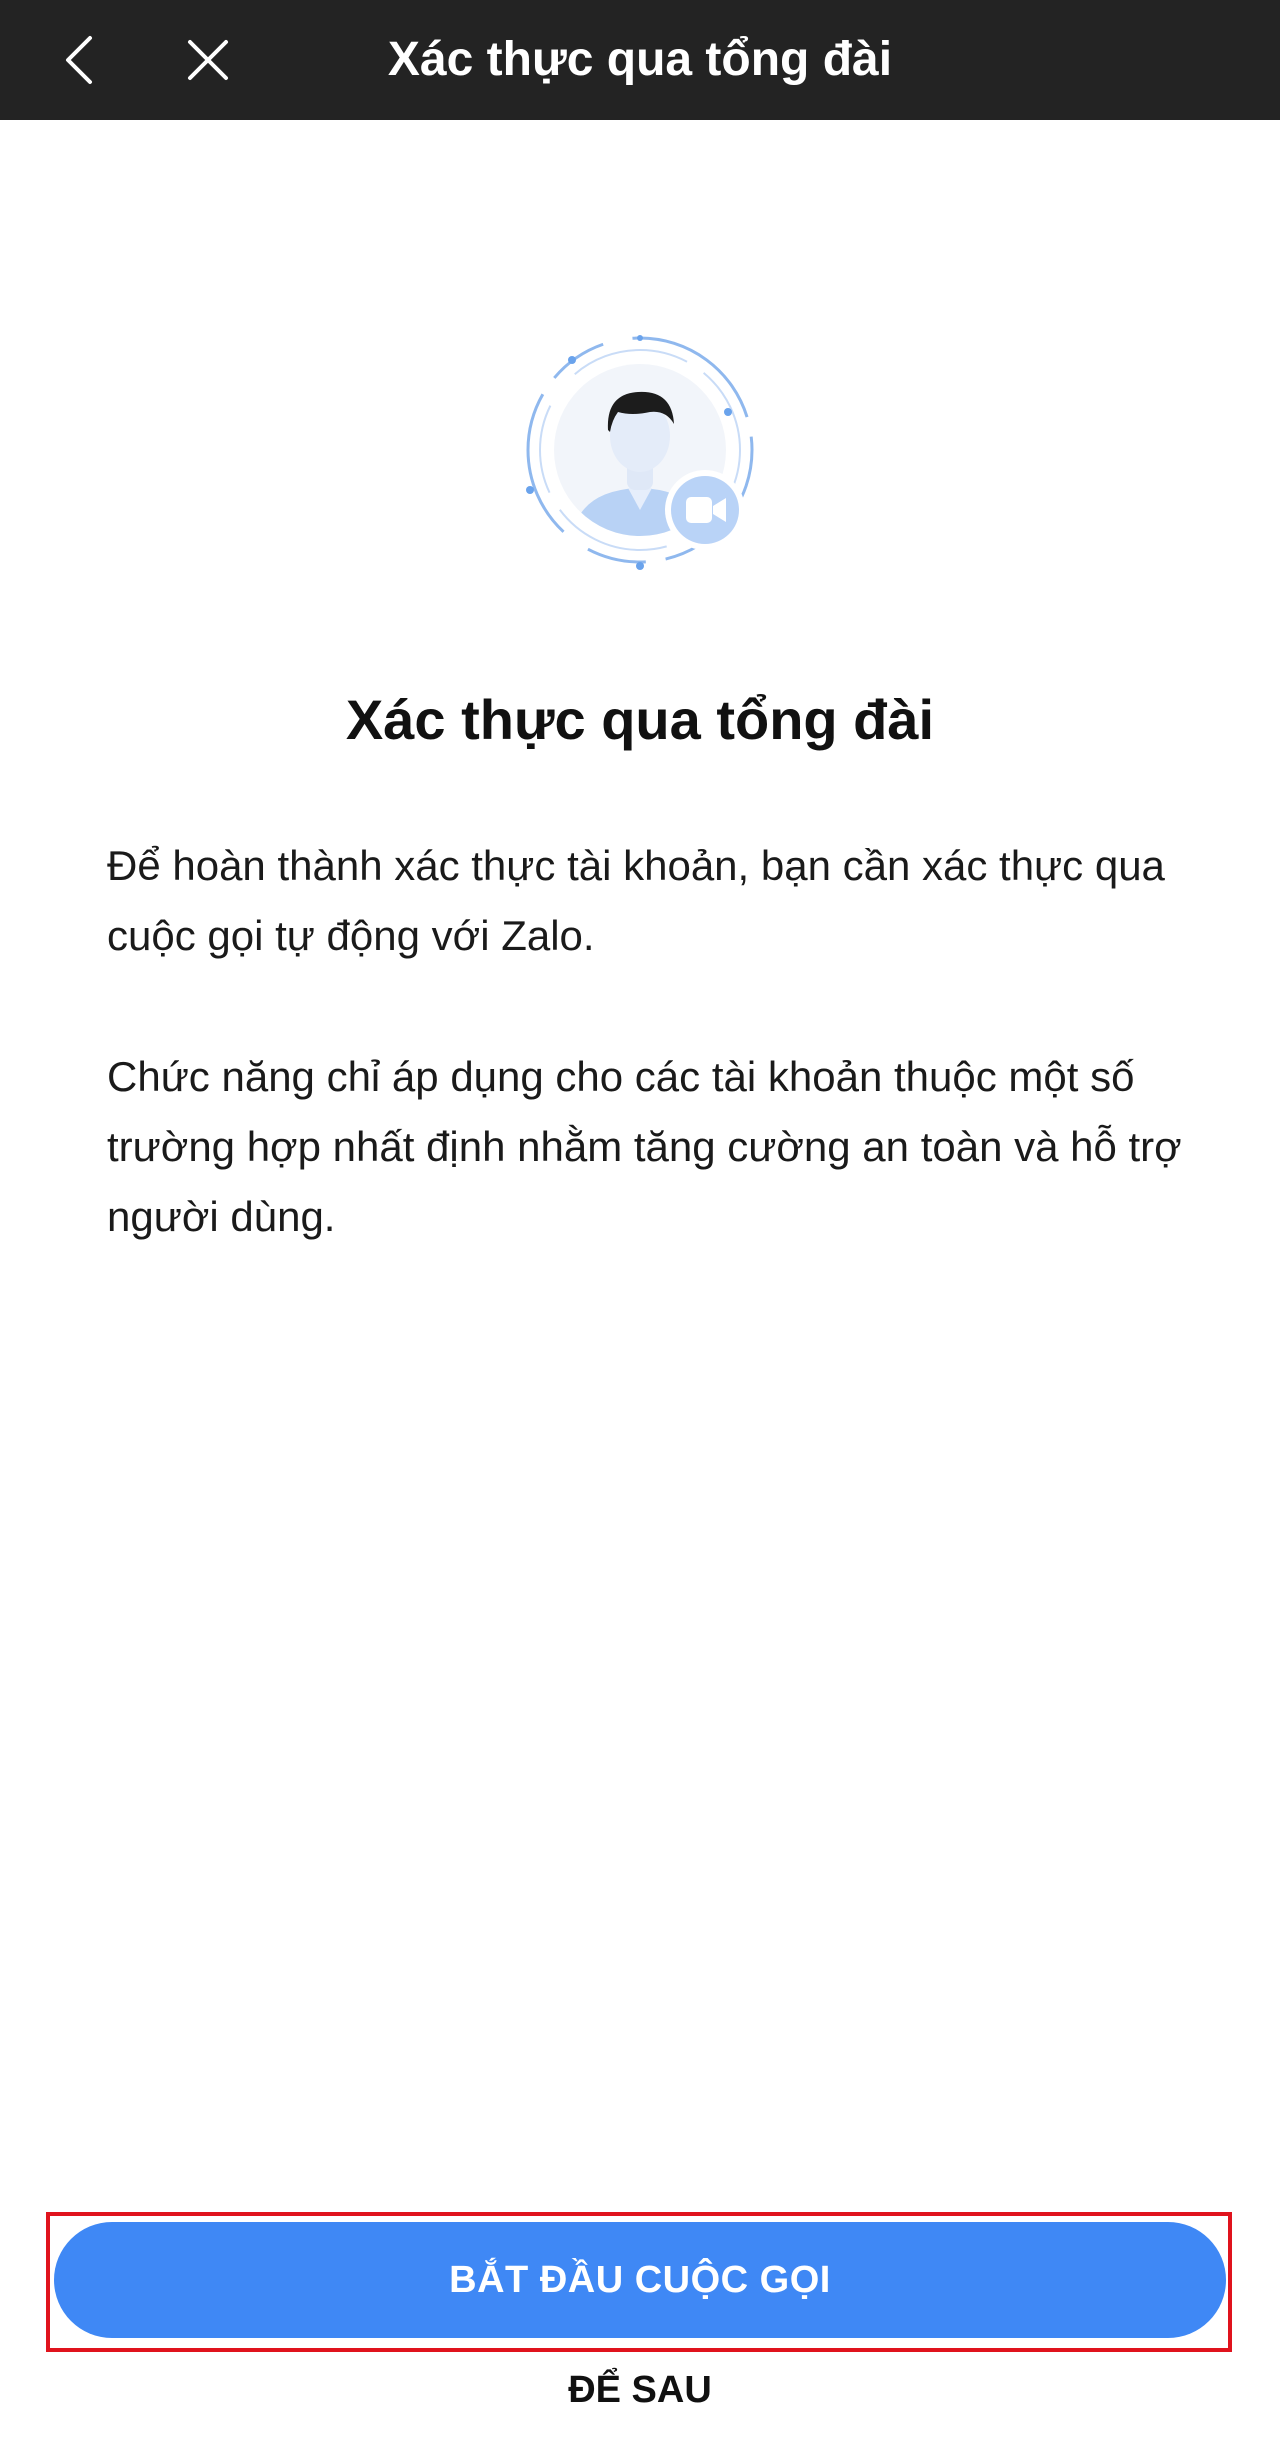 The height and width of the screenshot is (2448, 1280). Describe the element at coordinates (640, 450) in the screenshot. I see `agent-with-video-camera-icon` at that location.